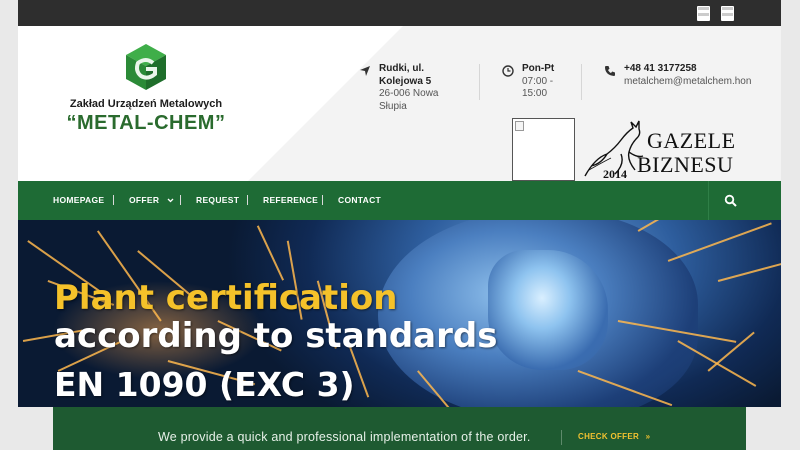 Image resolution: width=800 pixels, height=450 pixels. I want to click on gazele-biznesu-award: GAZELE BIZNESU 2014, so click(668, 149).